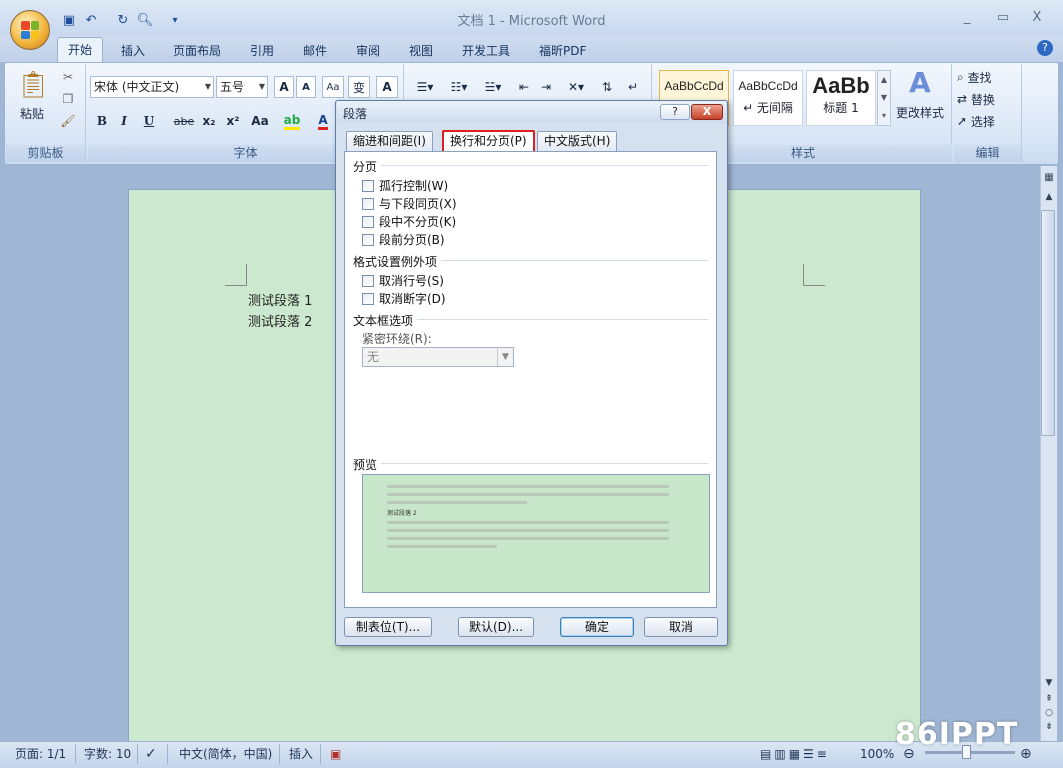  Describe the element at coordinates (242, 87) in the screenshot. I see `font-size-combo: 五号 ▼` at that location.